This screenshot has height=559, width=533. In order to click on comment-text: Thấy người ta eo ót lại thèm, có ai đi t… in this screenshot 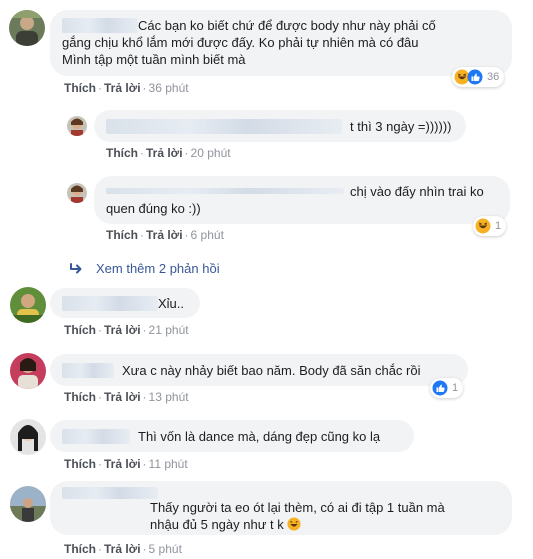, I will do `click(297, 507)`.